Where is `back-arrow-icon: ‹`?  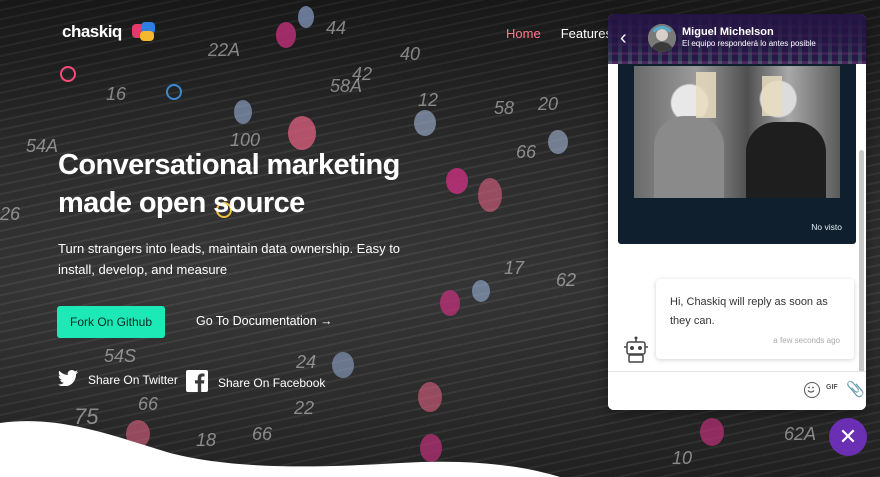
back-arrow-icon: ‹ is located at coordinates (623, 38).